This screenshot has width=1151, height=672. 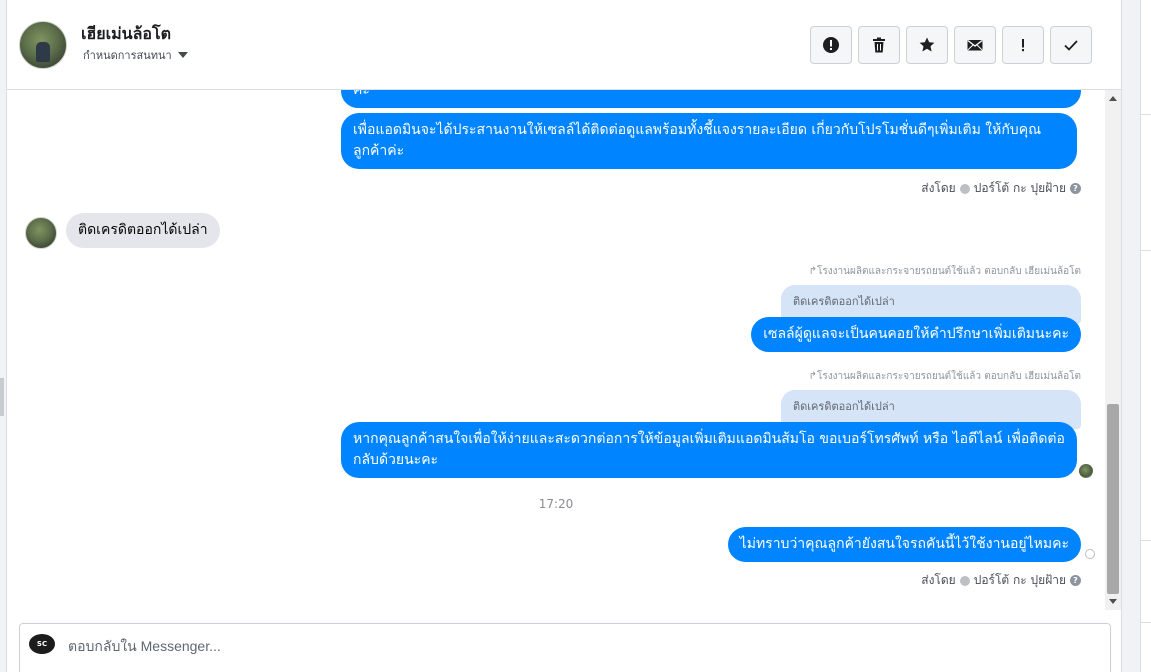 What do you see at coordinates (1090, 554) in the screenshot?
I see `sent-status-icon` at bounding box center [1090, 554].